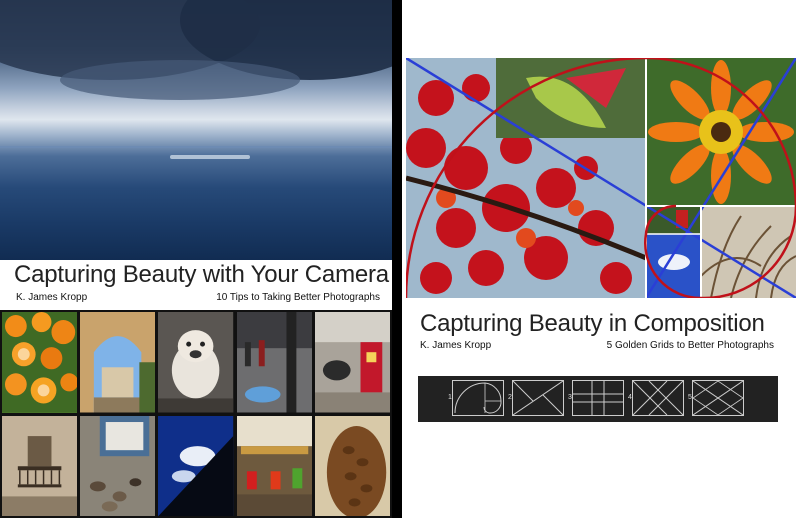 The width and height of the screenshot is (800, 518). Describe the element at coordinates (274, 465) in the screenshot. I see `photo-tile-market` at that location.